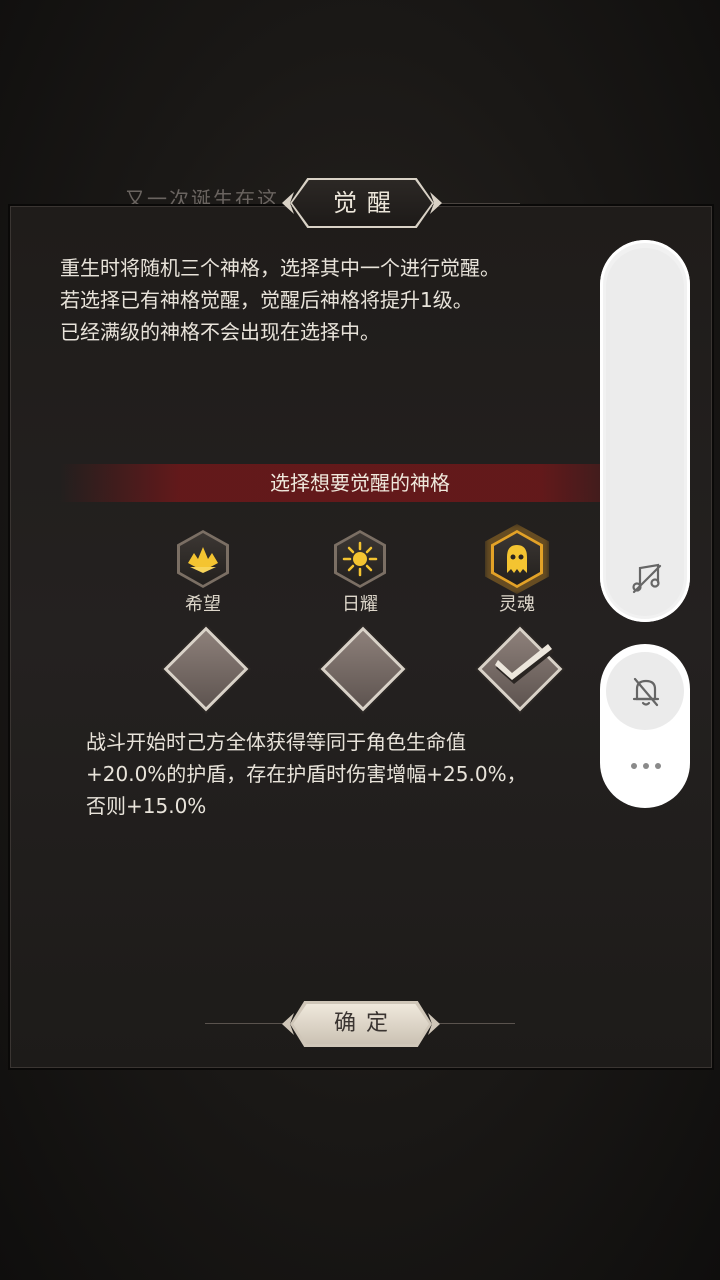 This screenshot has width=720, height=1280. I want to click on music-off-icon, so click(646, 578).